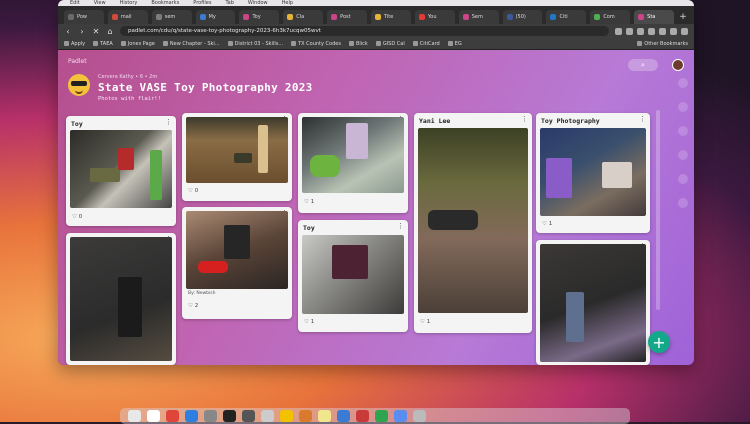 This screenshot has width=750, height=424. What do you see at coordinates (191, 416) in the screenshot?
I see `safari-icon` at bounding box center [191, 416].